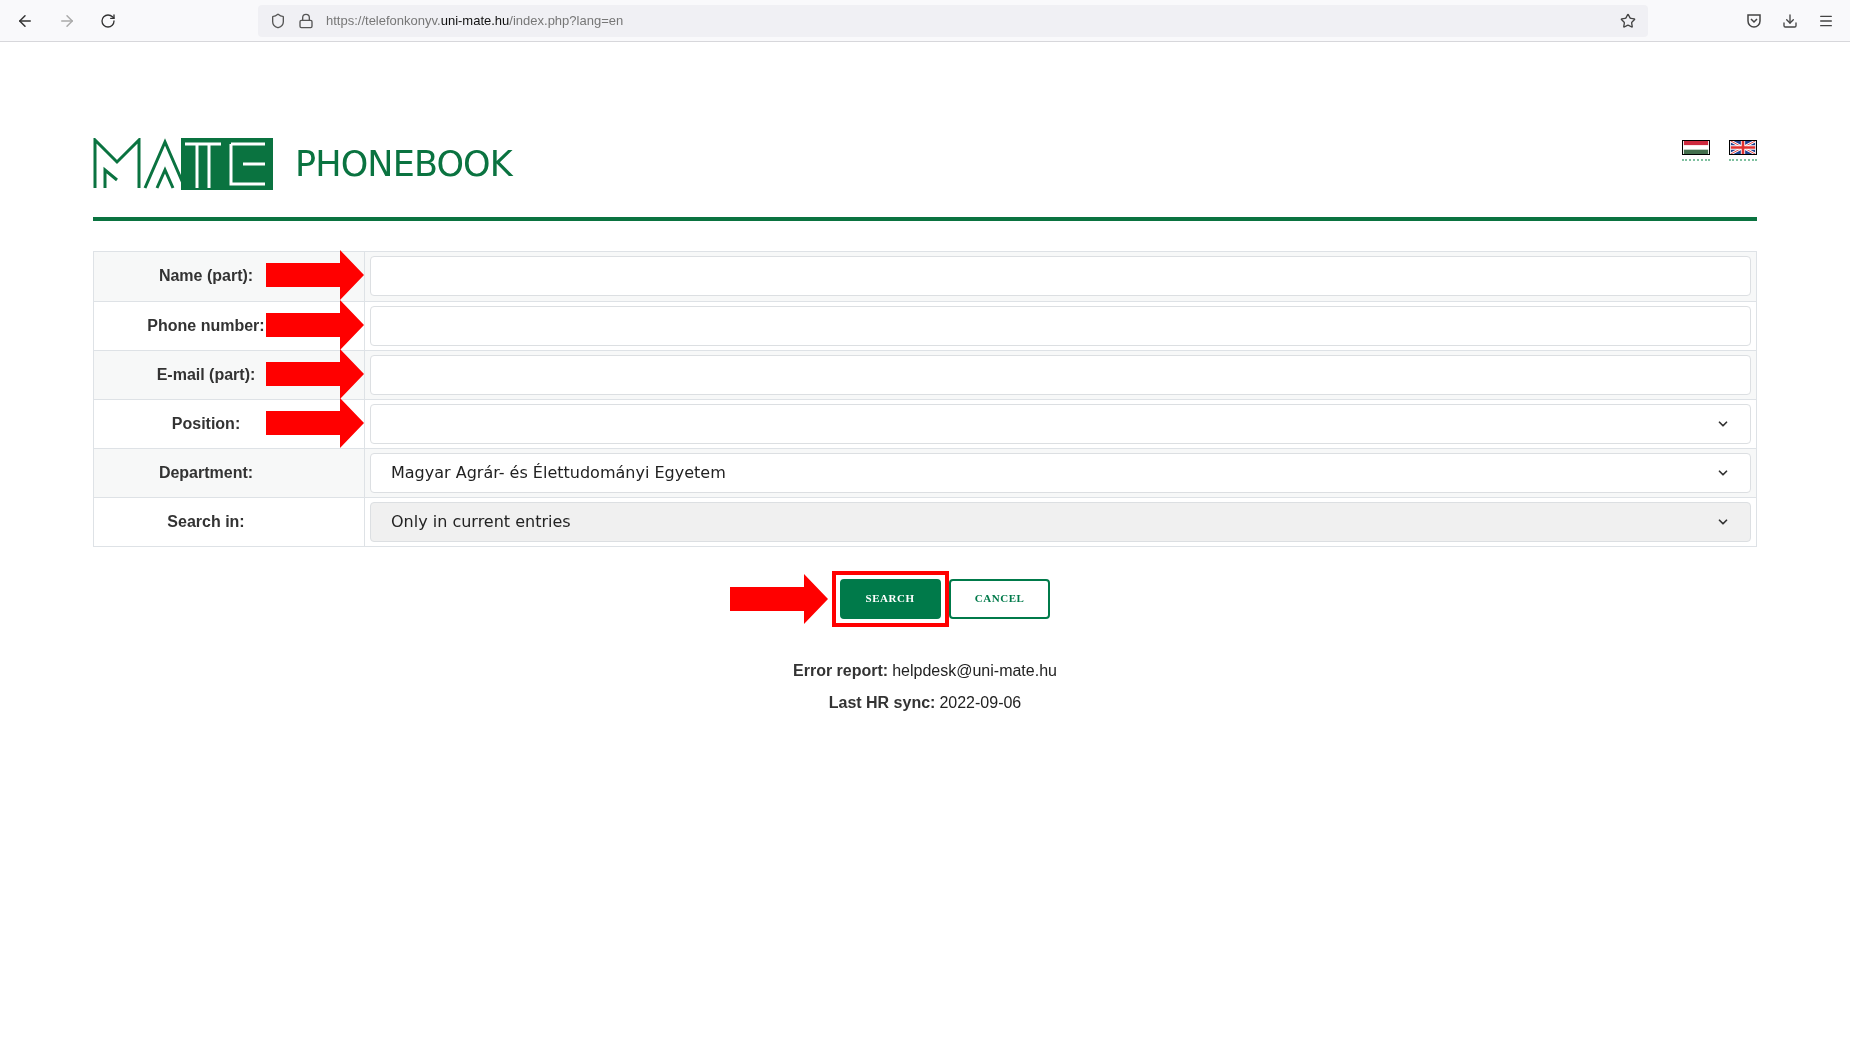 The width and height of the screenshot is (1850, 1037). I want to click on download-icon, so click(1790, 20).